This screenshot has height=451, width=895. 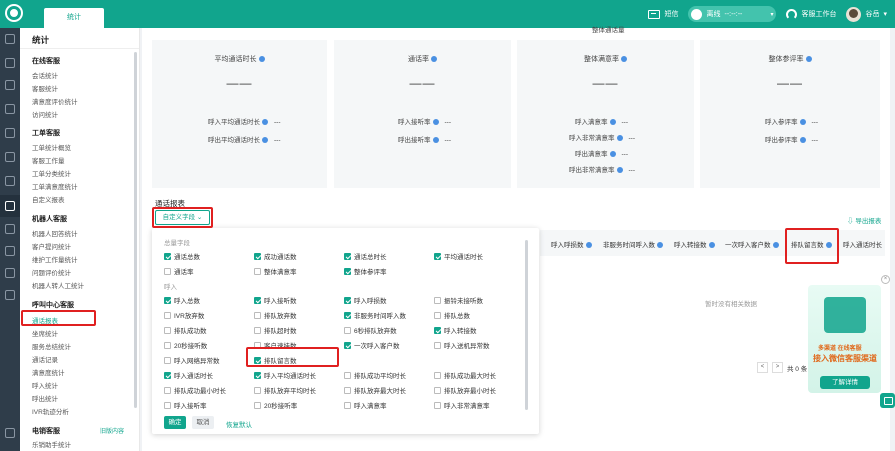 What do you see at coordinates (182, 256) in the screenshot?
I see `field-checkbox: 通话总数` at bounding box center [182, 256].